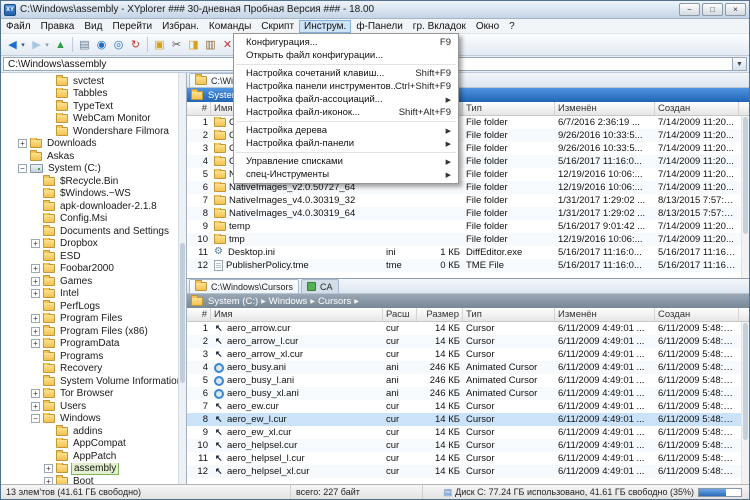 Image resolution: width=750 pixels, height=500 pixels. Describe the element at coordinates (89, 356) in the screenshot. I see `tree-item: Programs` at that location.